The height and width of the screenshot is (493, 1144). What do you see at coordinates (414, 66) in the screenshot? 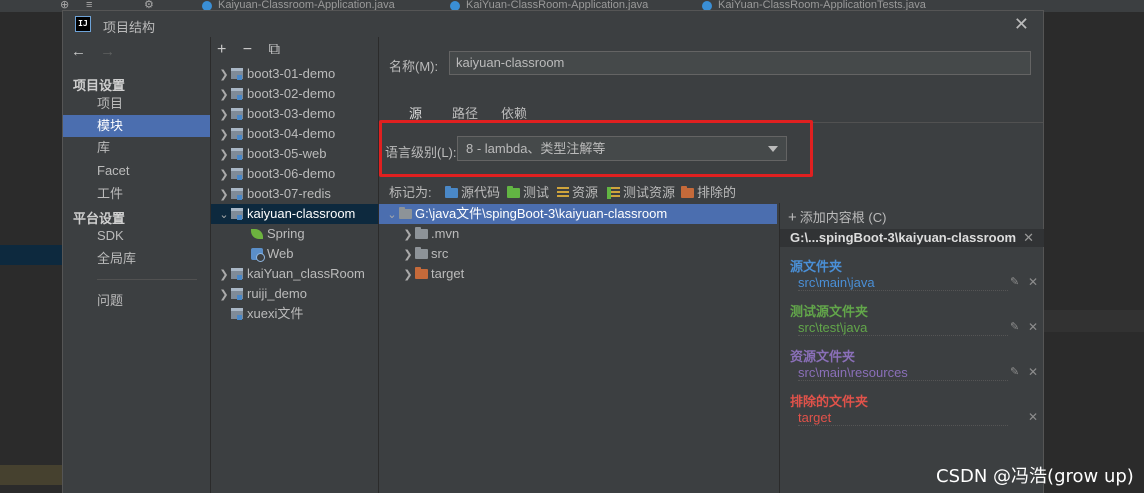
I see `name-label: 名称(M):` at bounding box center [414, 66].